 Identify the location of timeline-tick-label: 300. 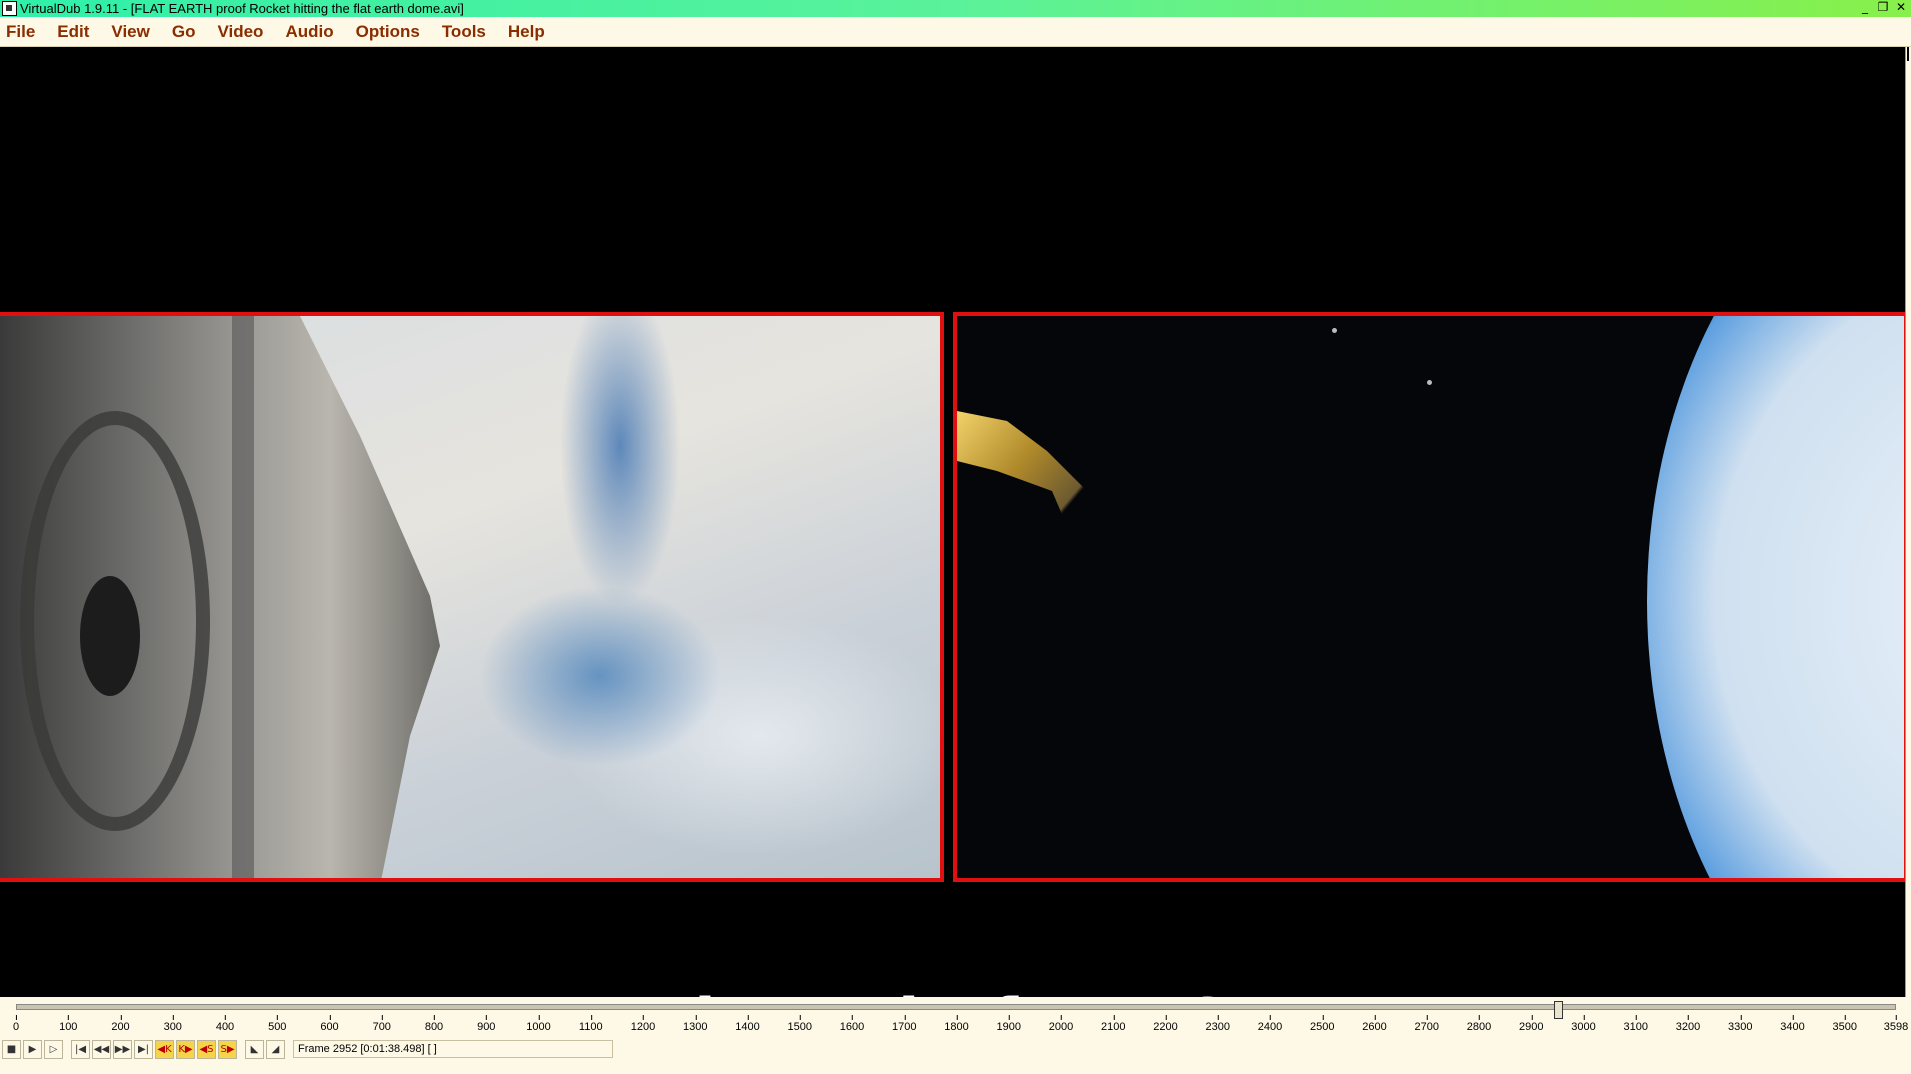
(172, 1024).